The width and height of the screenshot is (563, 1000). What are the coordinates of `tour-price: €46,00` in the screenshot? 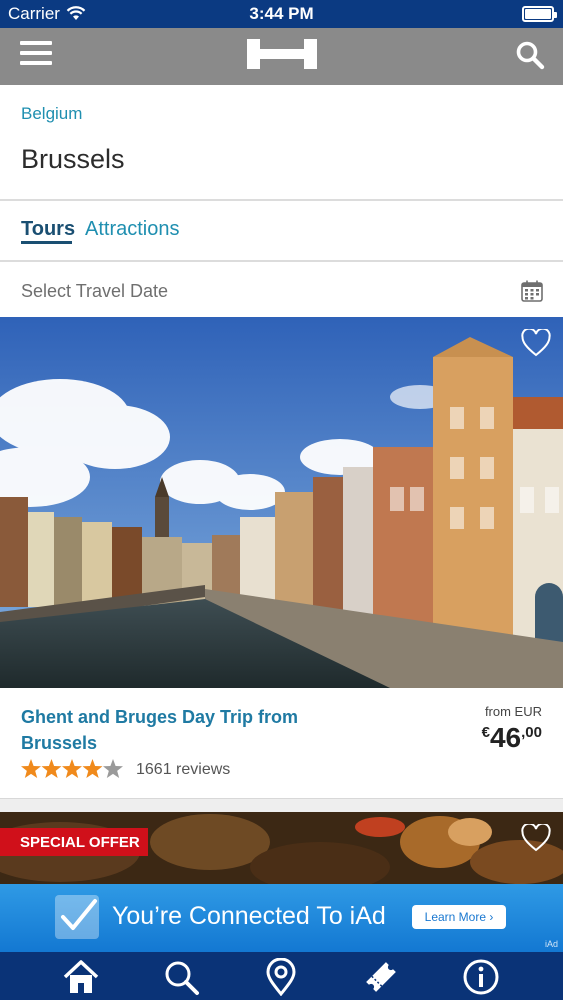 It's located at (512, 738).